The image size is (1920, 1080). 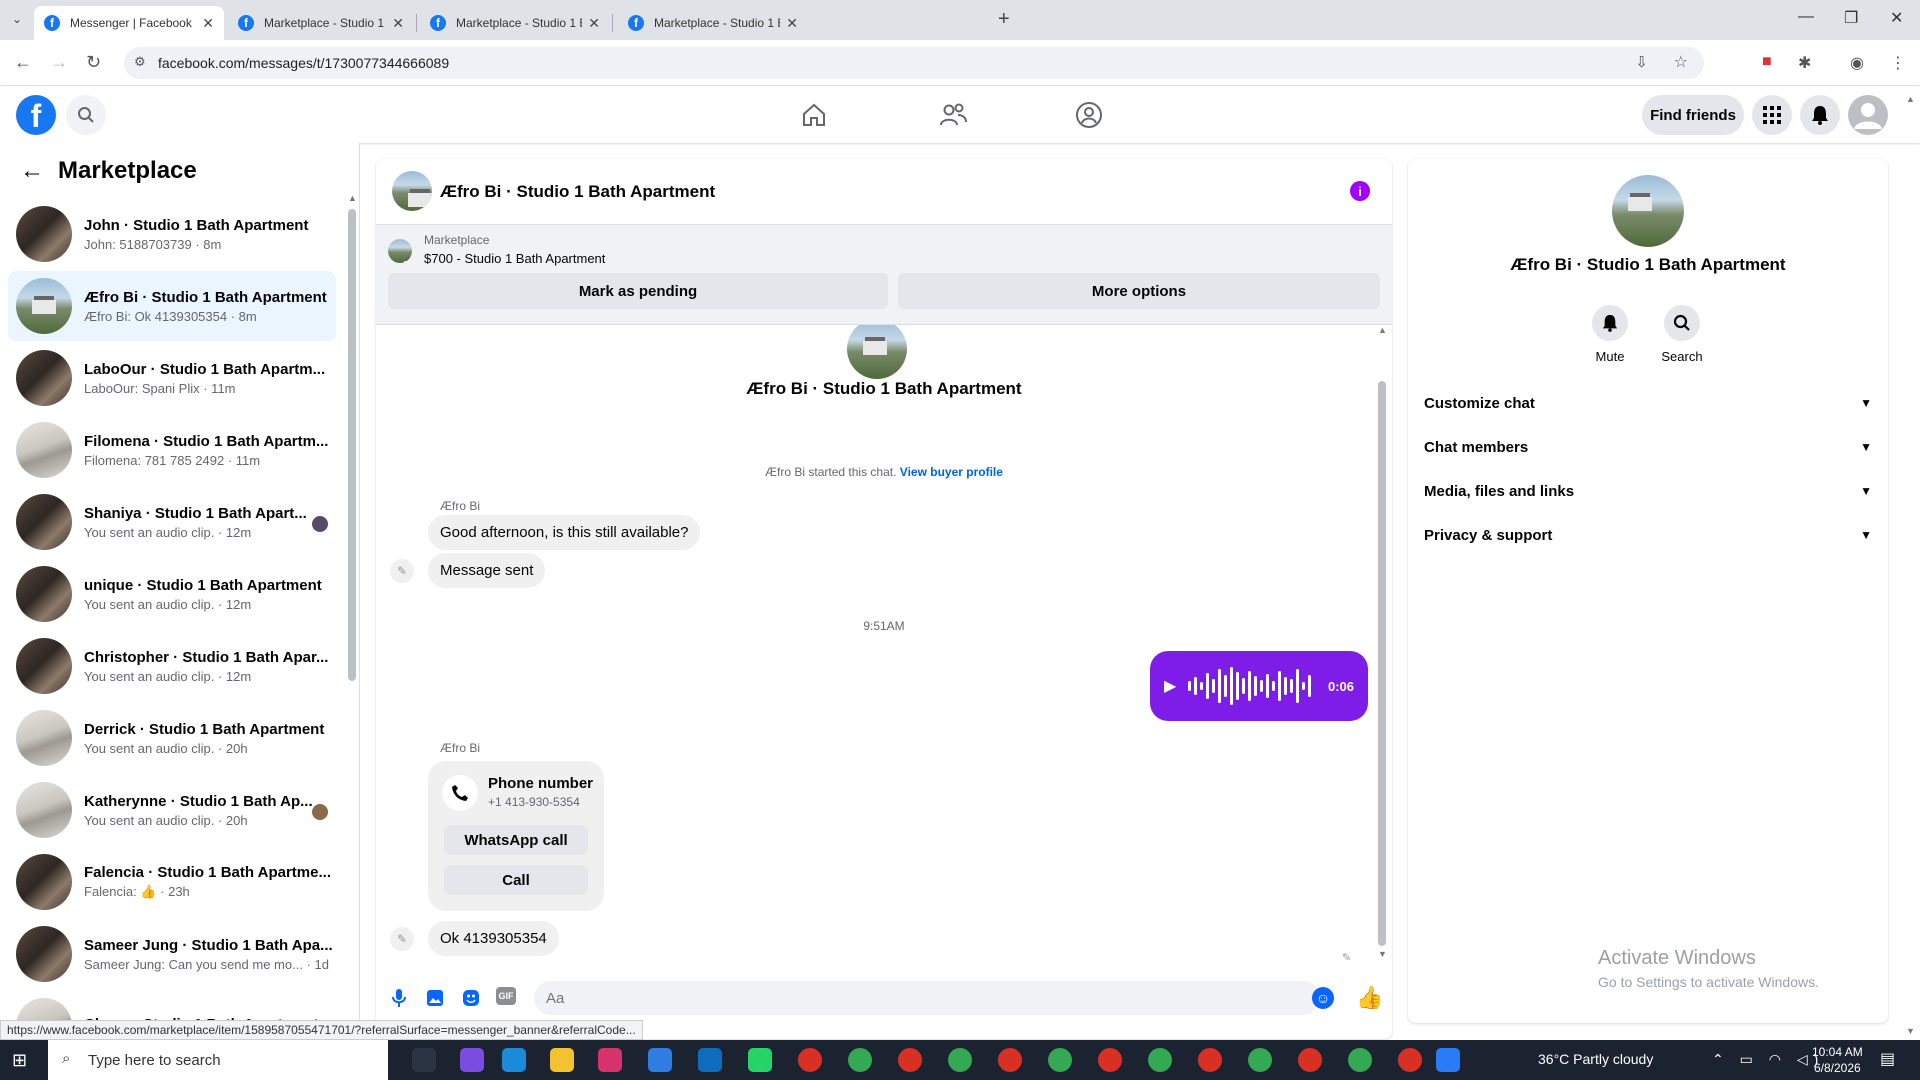 I want to click on taskbar-search-field: ⌕ Type here to search, so click(x=218, y=1060).